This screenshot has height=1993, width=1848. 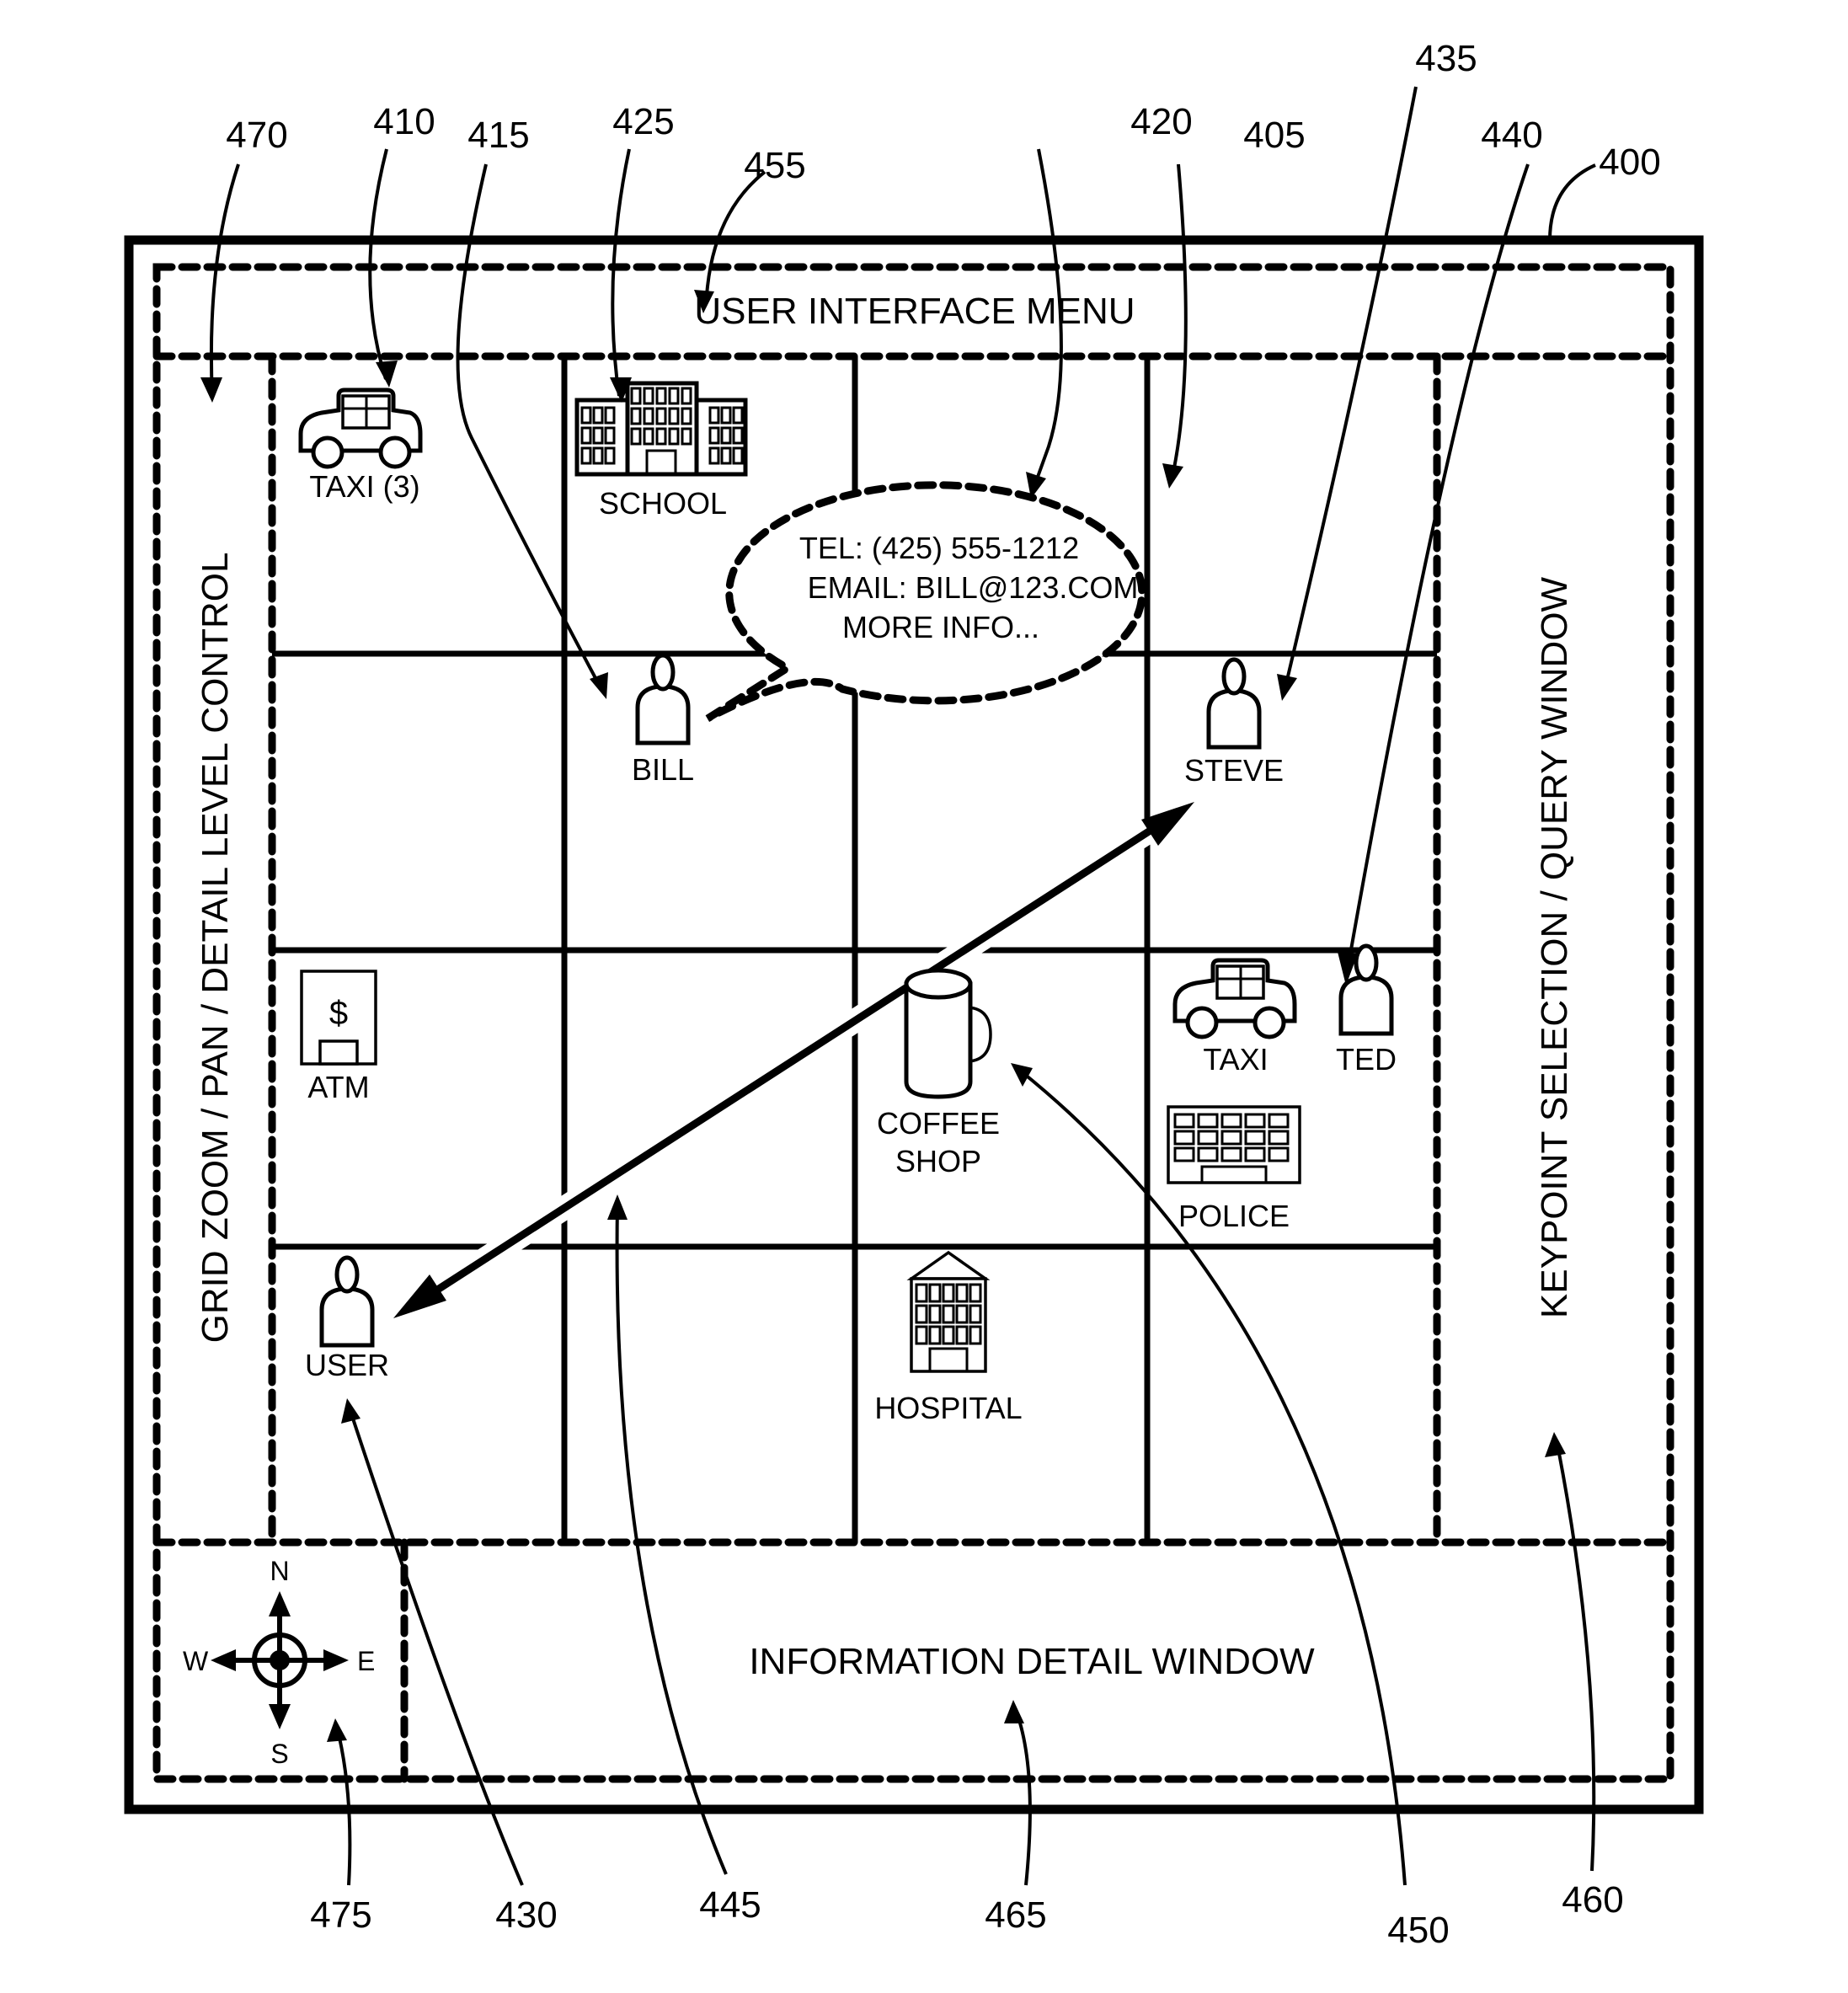 I want to click on taxi-label: TAXI, so click(x=1235, y=1059).